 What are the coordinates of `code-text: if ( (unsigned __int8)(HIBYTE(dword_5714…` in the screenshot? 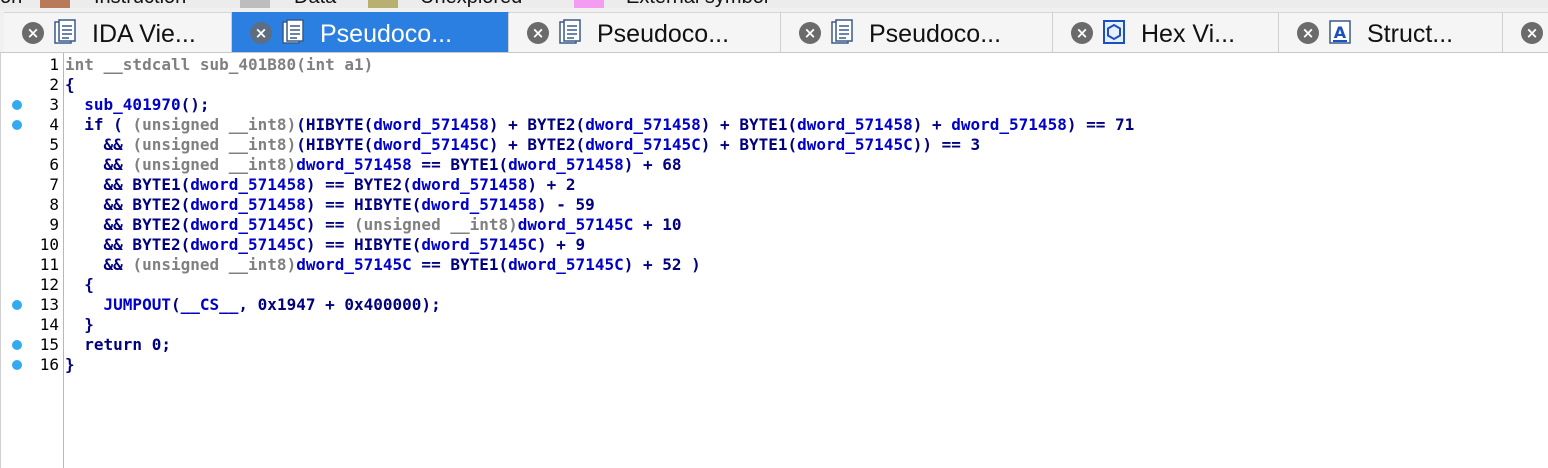 It's located at (599, 125).